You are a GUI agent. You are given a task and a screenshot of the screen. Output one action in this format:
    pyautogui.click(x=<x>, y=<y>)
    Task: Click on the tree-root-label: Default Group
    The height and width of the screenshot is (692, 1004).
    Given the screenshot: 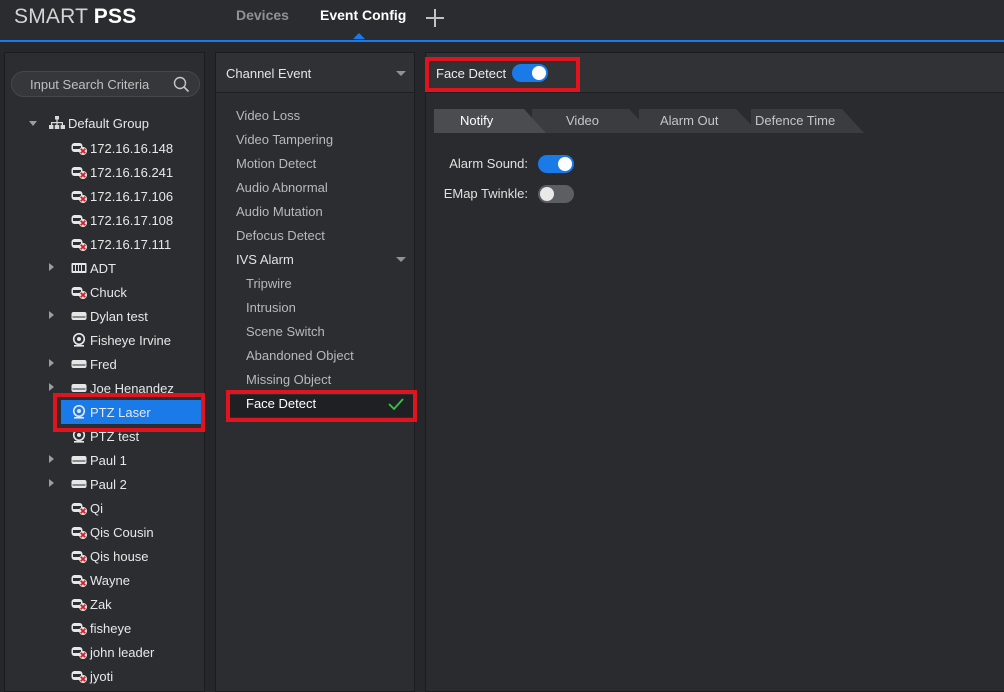 What is the action you would take?
    pyautogui.click(x=108, y=123)
    